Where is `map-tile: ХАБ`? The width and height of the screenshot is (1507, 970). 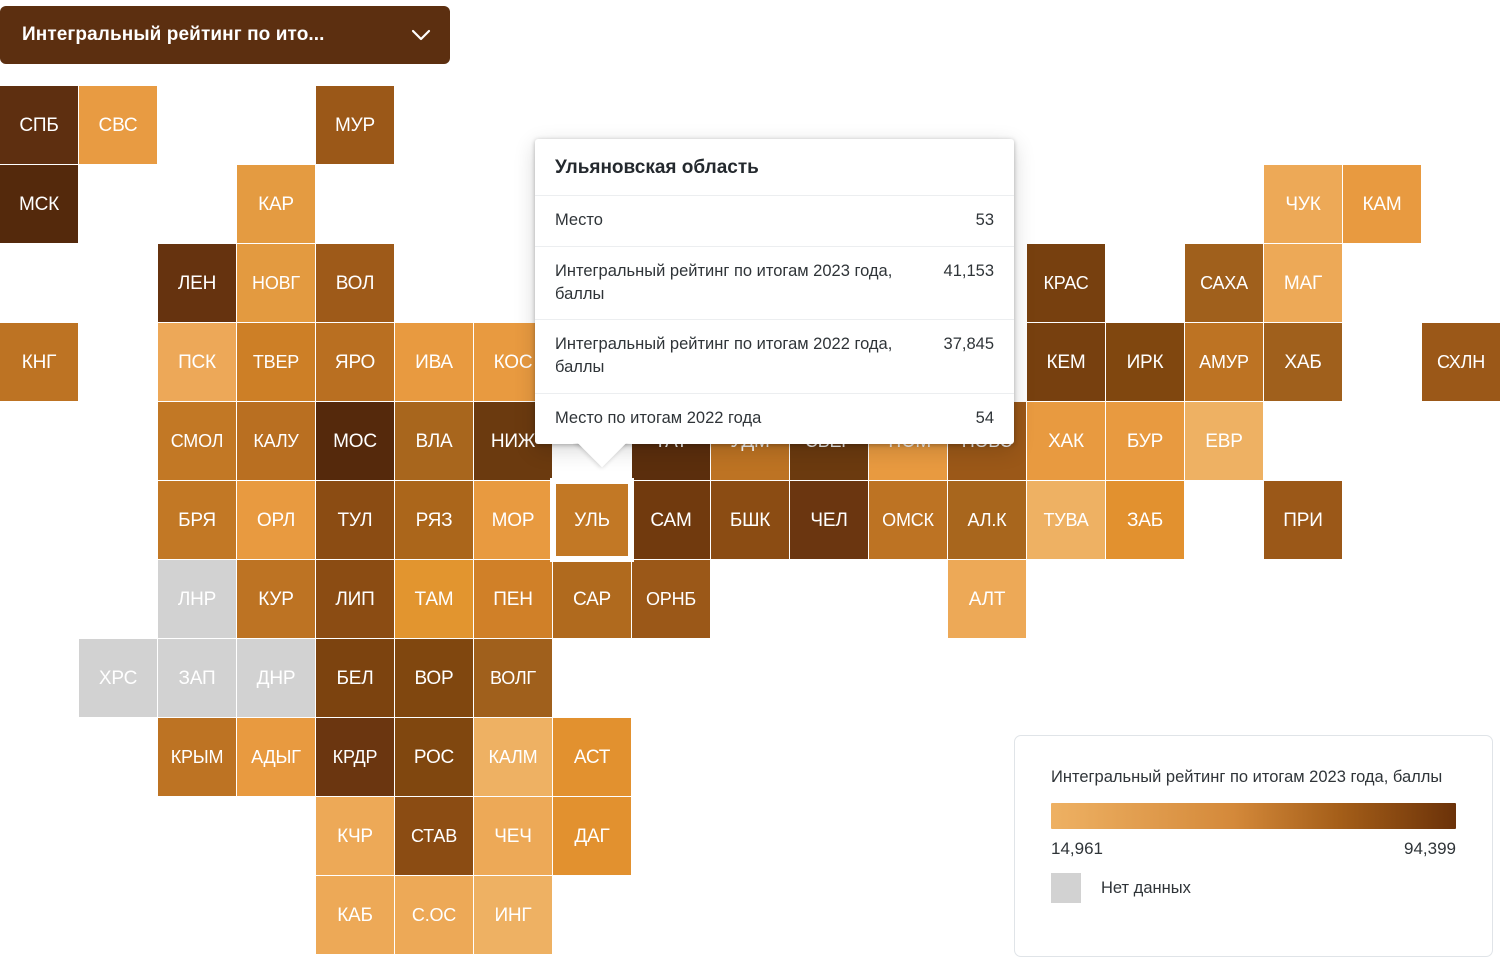 map-tile: ХАБ is located at coordinates (1303, 362).